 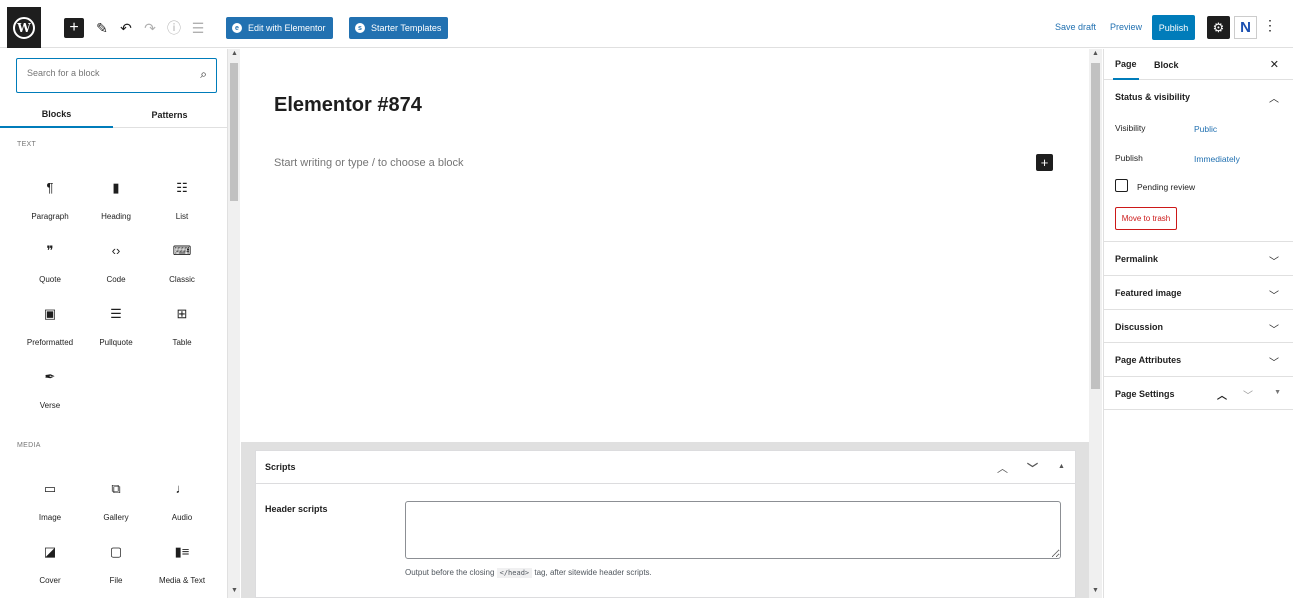 What do you see at coordinates (50, 564) in the screenshot?
I see `block-cover: ◪ Cover` at bounding box center [50, 564].